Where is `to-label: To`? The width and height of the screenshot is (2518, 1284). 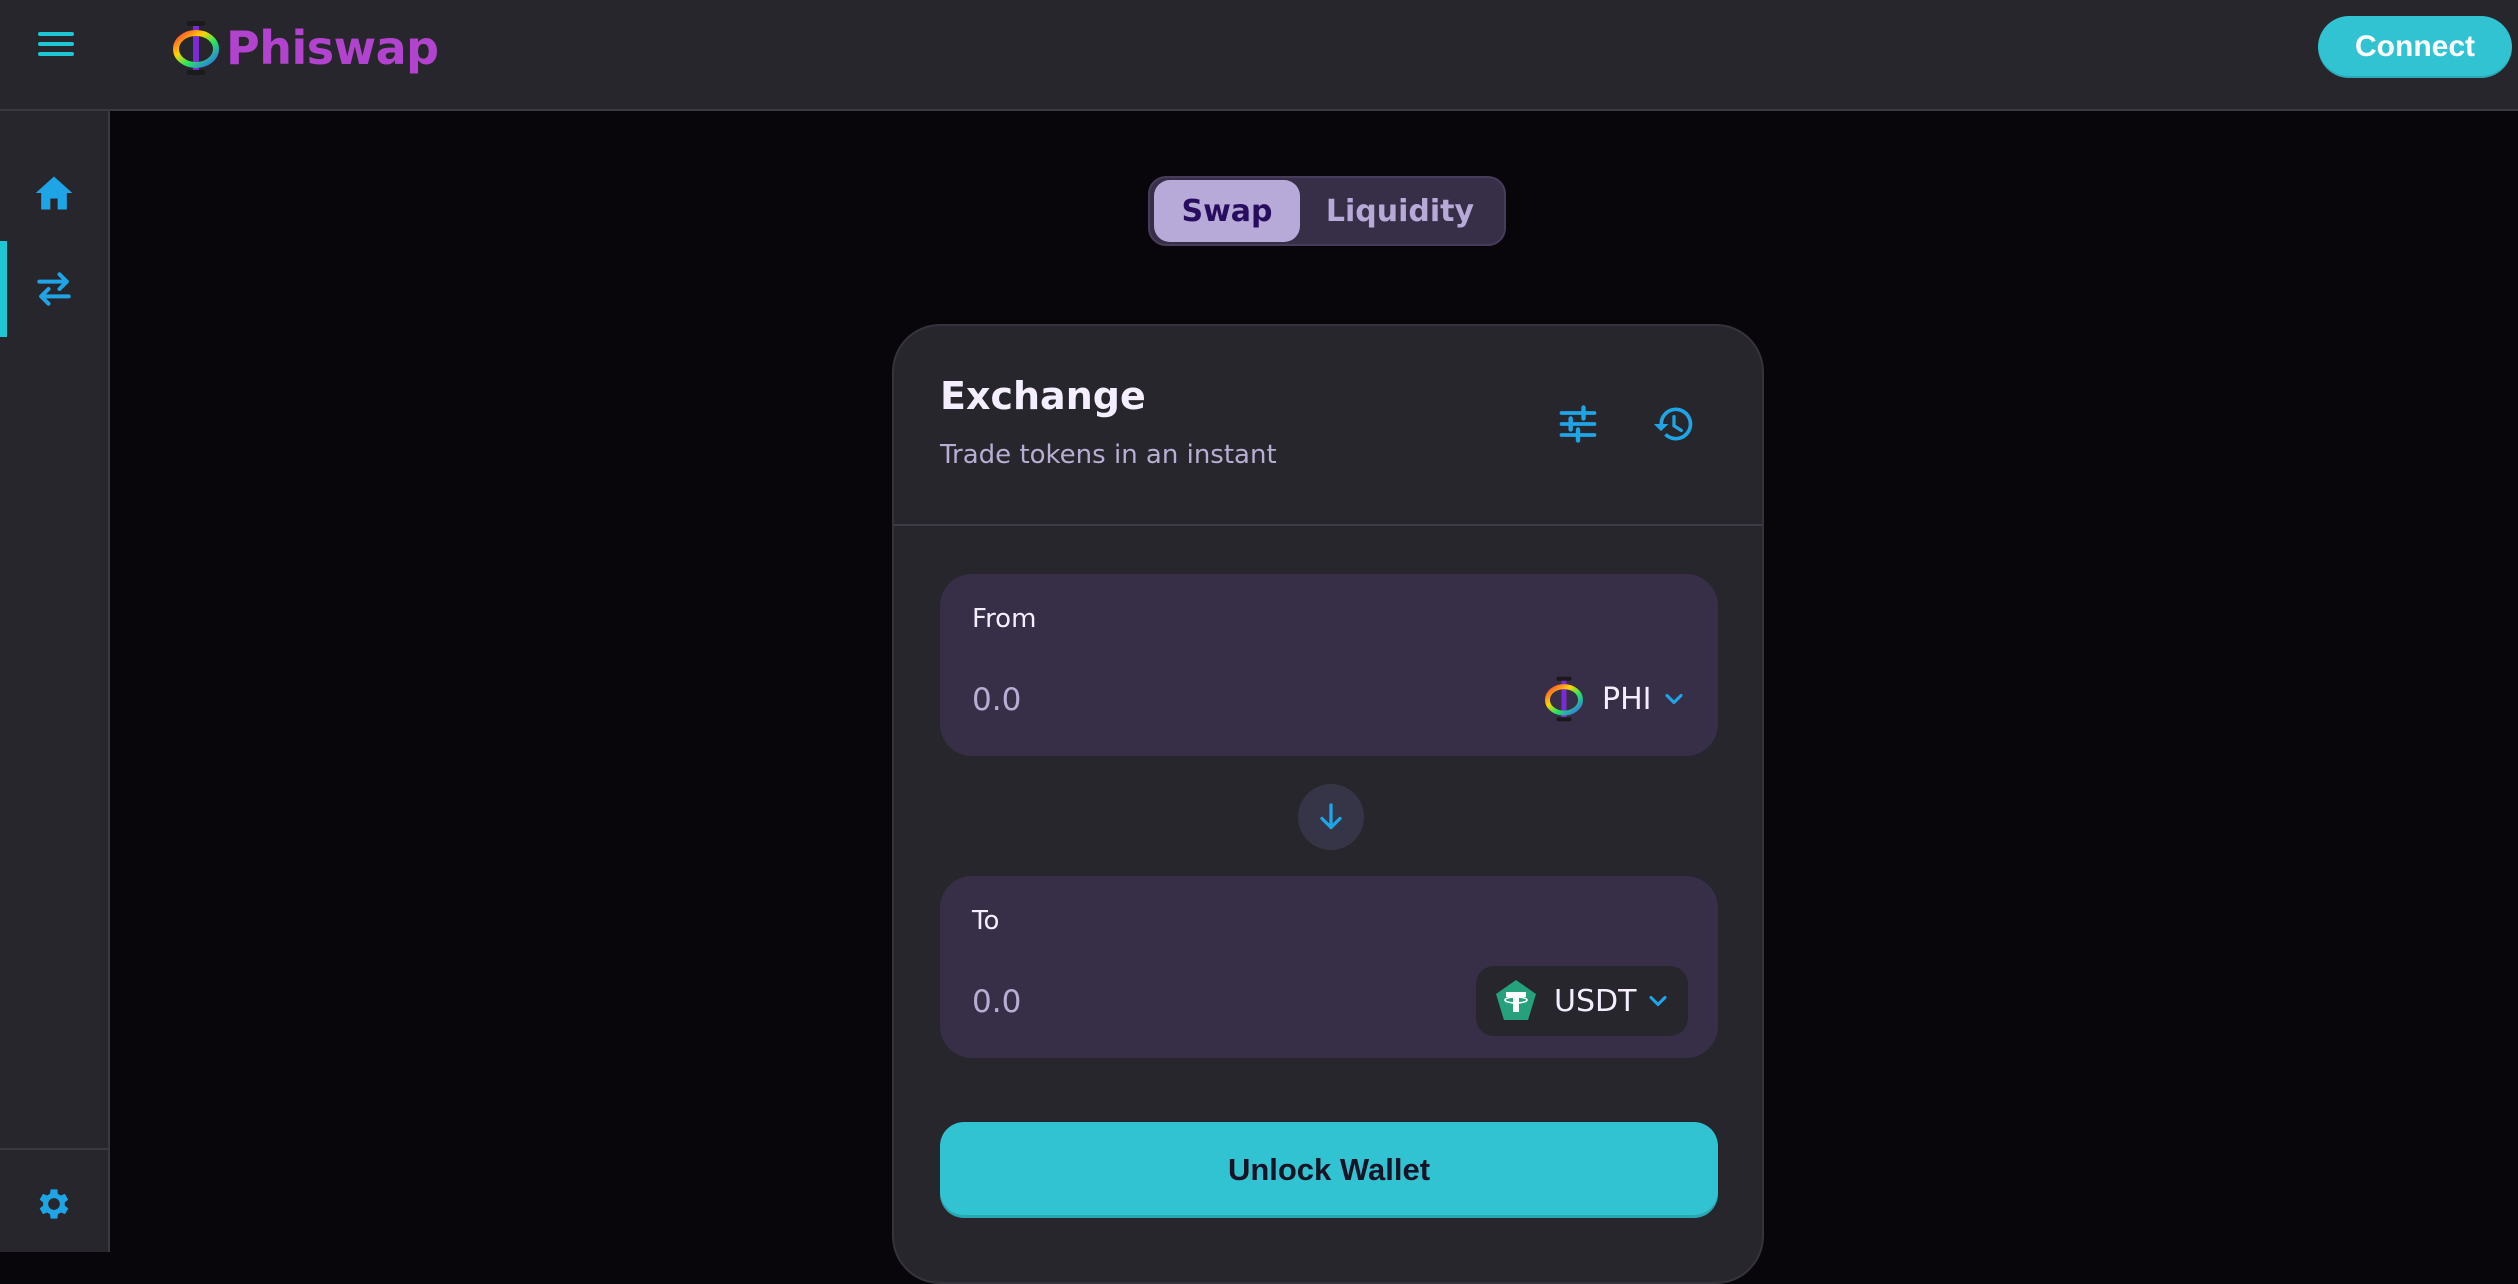 to-label: To is located at coordinates (986, 921).